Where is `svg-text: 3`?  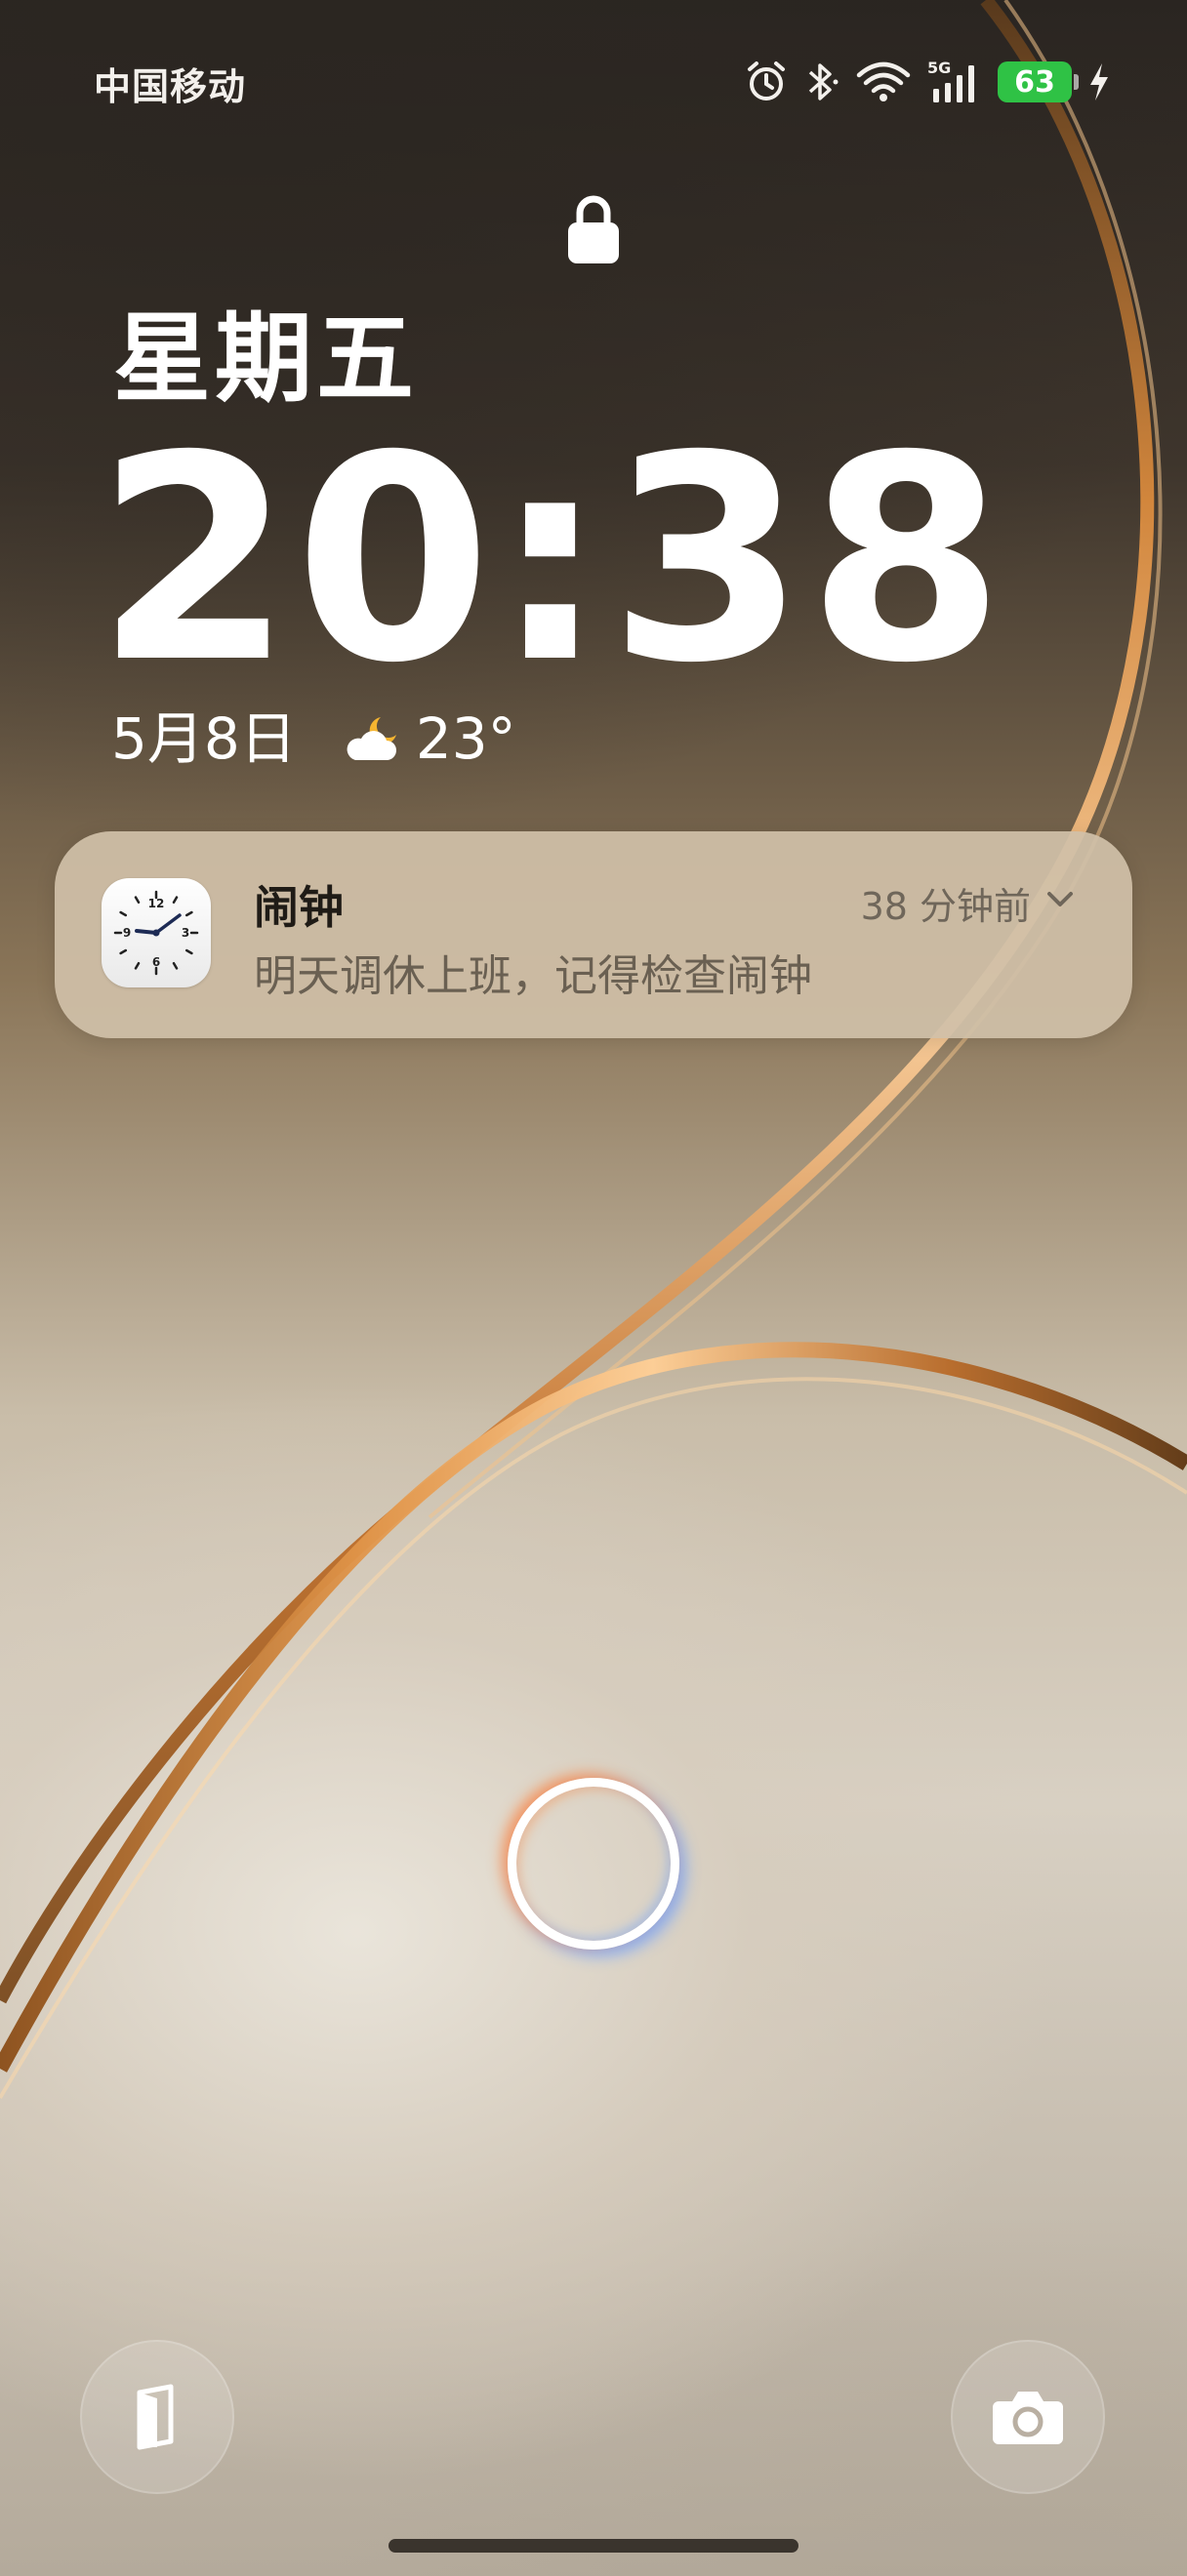 svg-text: 3 is located at coordinates (185, 933).